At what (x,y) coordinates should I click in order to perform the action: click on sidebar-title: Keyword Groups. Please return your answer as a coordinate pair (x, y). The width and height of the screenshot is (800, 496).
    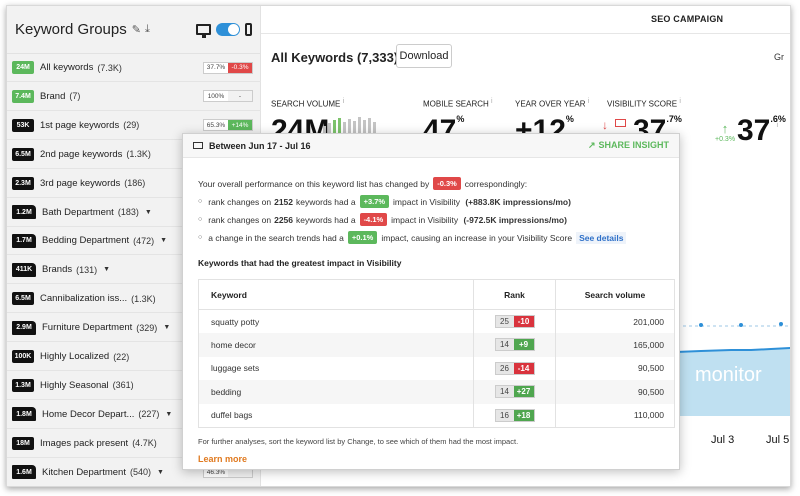
    Looking at the image, I should click on (71, 29).